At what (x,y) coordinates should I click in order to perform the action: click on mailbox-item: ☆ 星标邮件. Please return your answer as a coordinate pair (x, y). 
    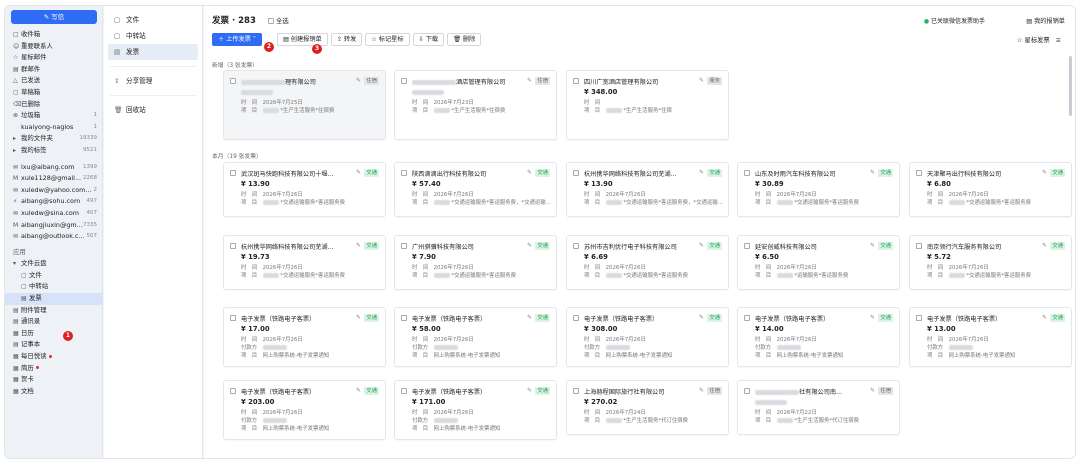
    Looking at the image, I should click on (54, 58).